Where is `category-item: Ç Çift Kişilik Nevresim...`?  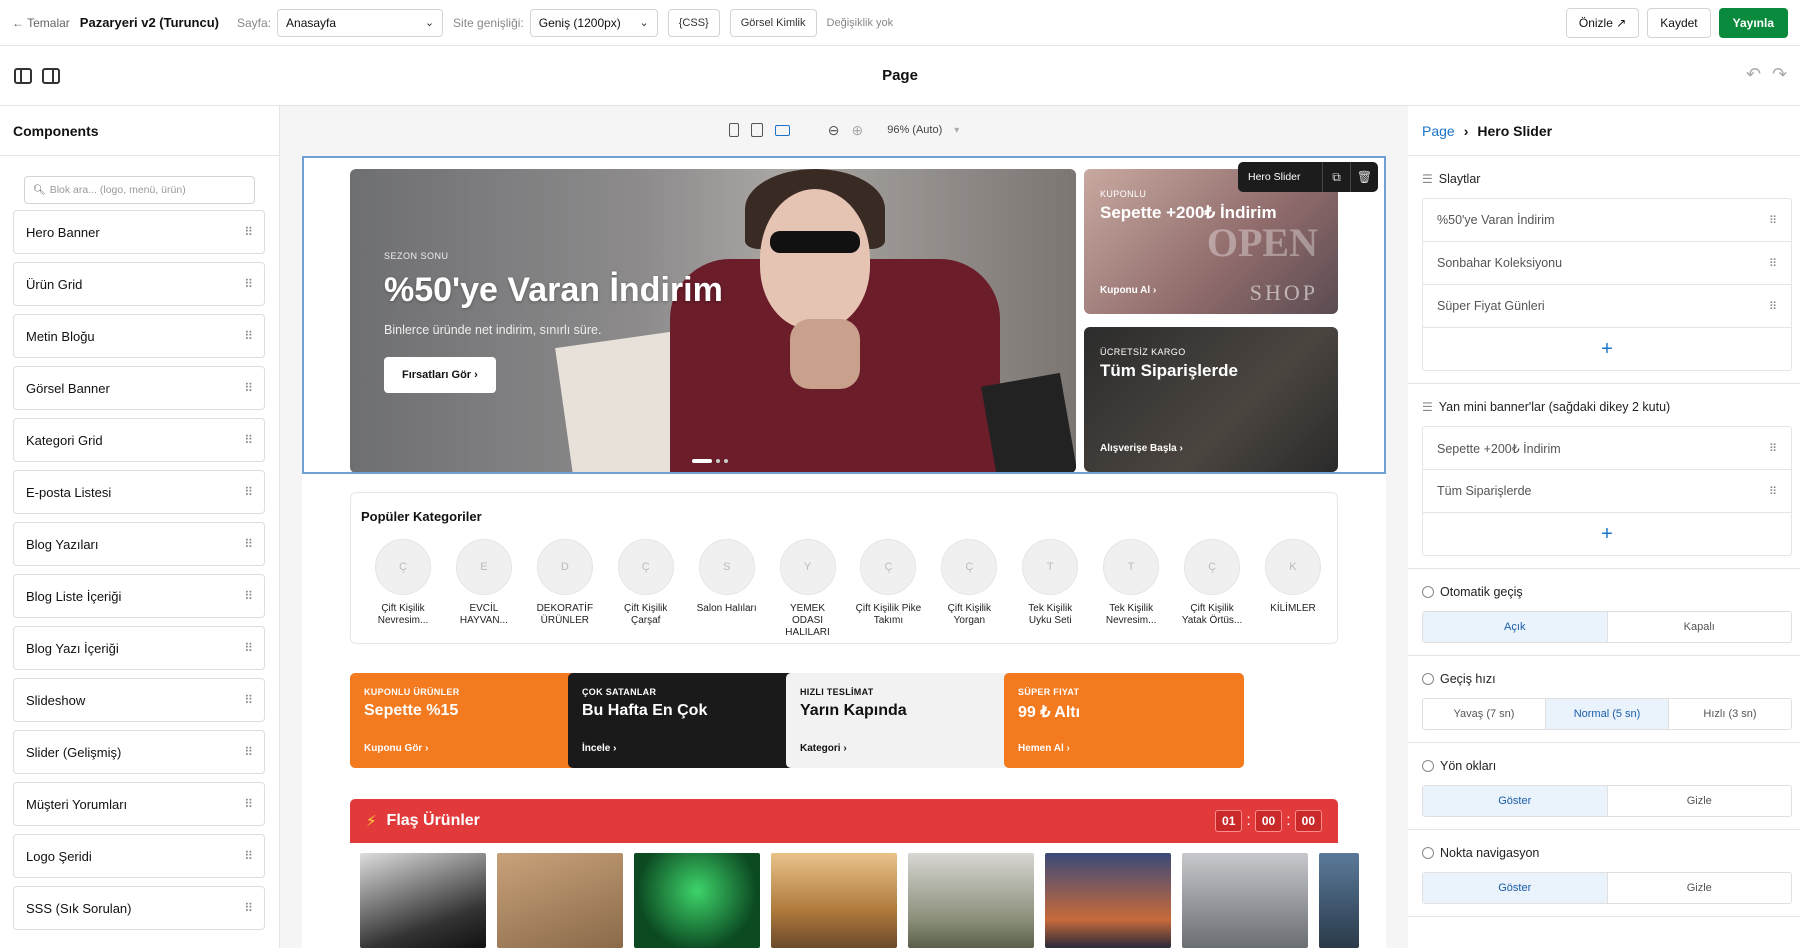
category-item: Ç Çift Kişilik Nevresim... is located at coordinates (403, 589).